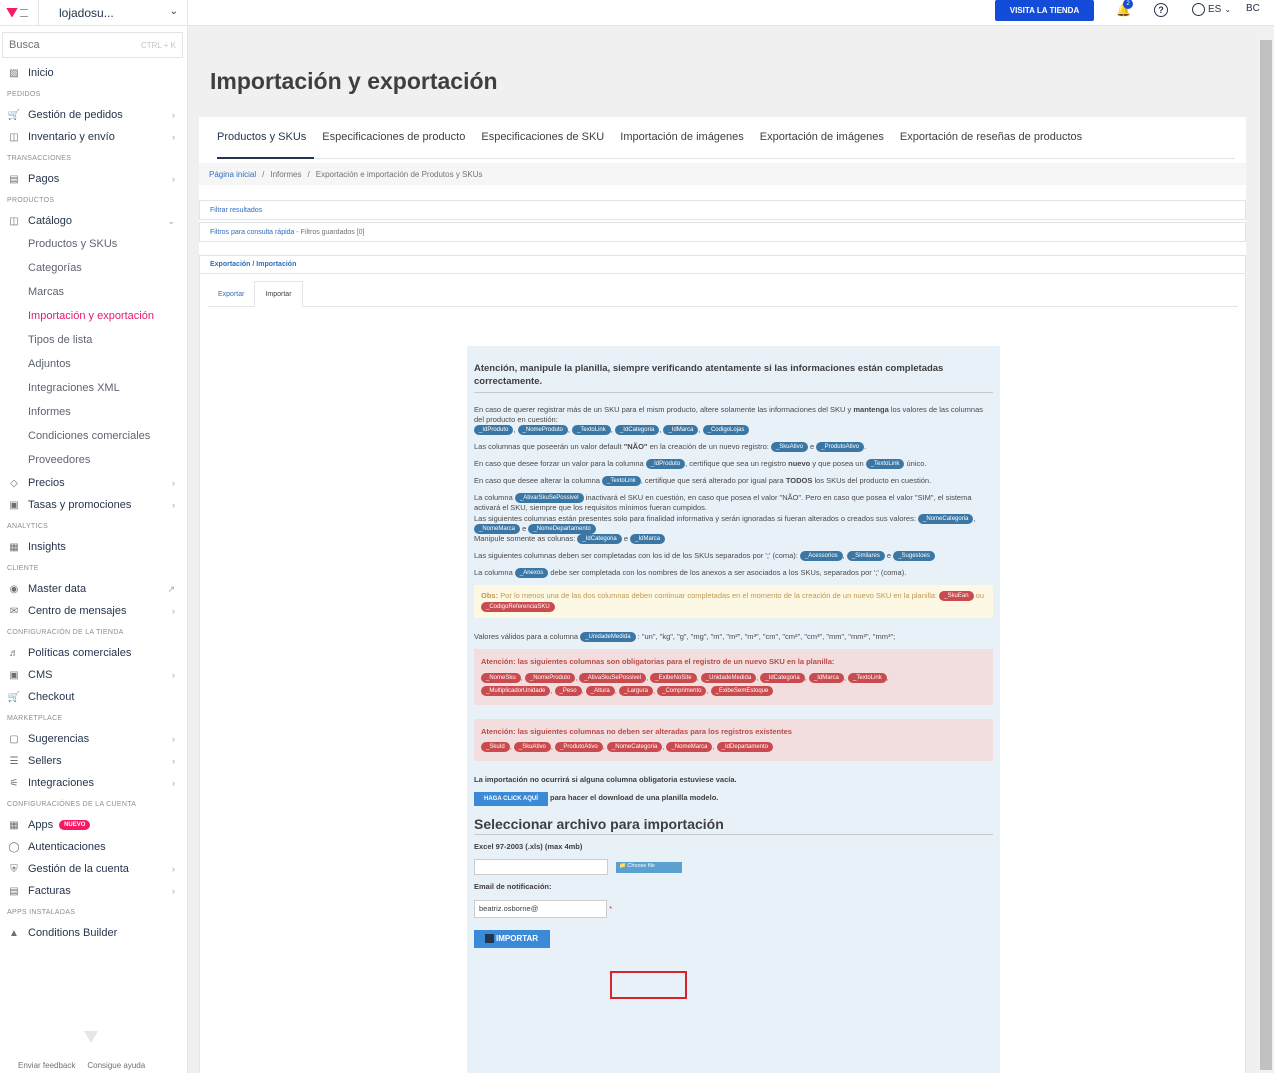 This screenshot has width=1274, height=1073. I want to click on invoice-icon: ▤, so click(14, 891).